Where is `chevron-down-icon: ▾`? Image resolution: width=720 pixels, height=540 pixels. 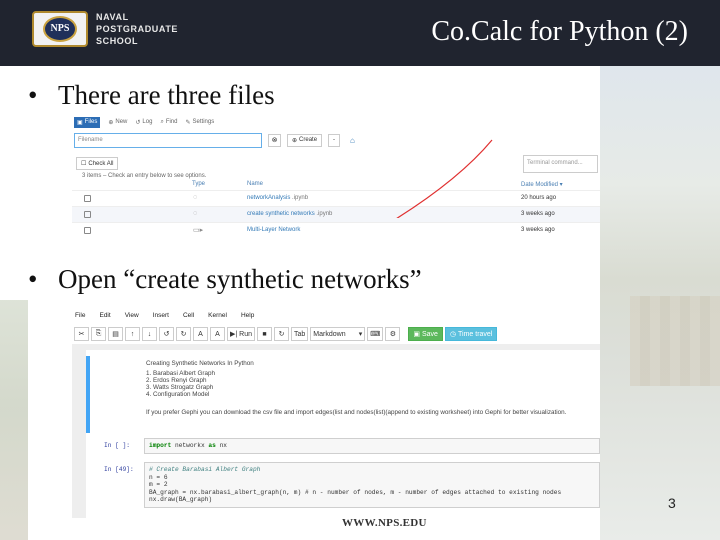 chevron-down-icon: ▾ is located at coordinates (360, 334).